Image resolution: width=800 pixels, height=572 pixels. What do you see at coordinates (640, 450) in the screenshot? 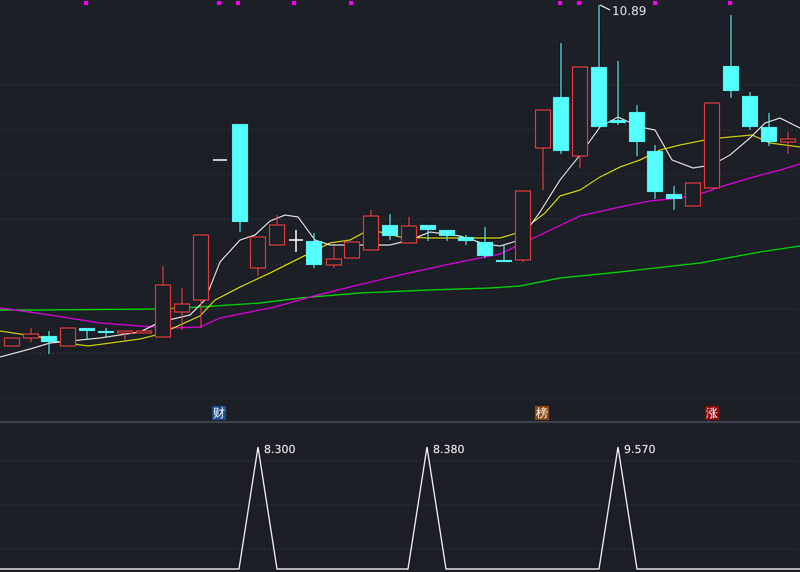
I see `peak-value-label: 9.570` at bounding box center [640, 450].